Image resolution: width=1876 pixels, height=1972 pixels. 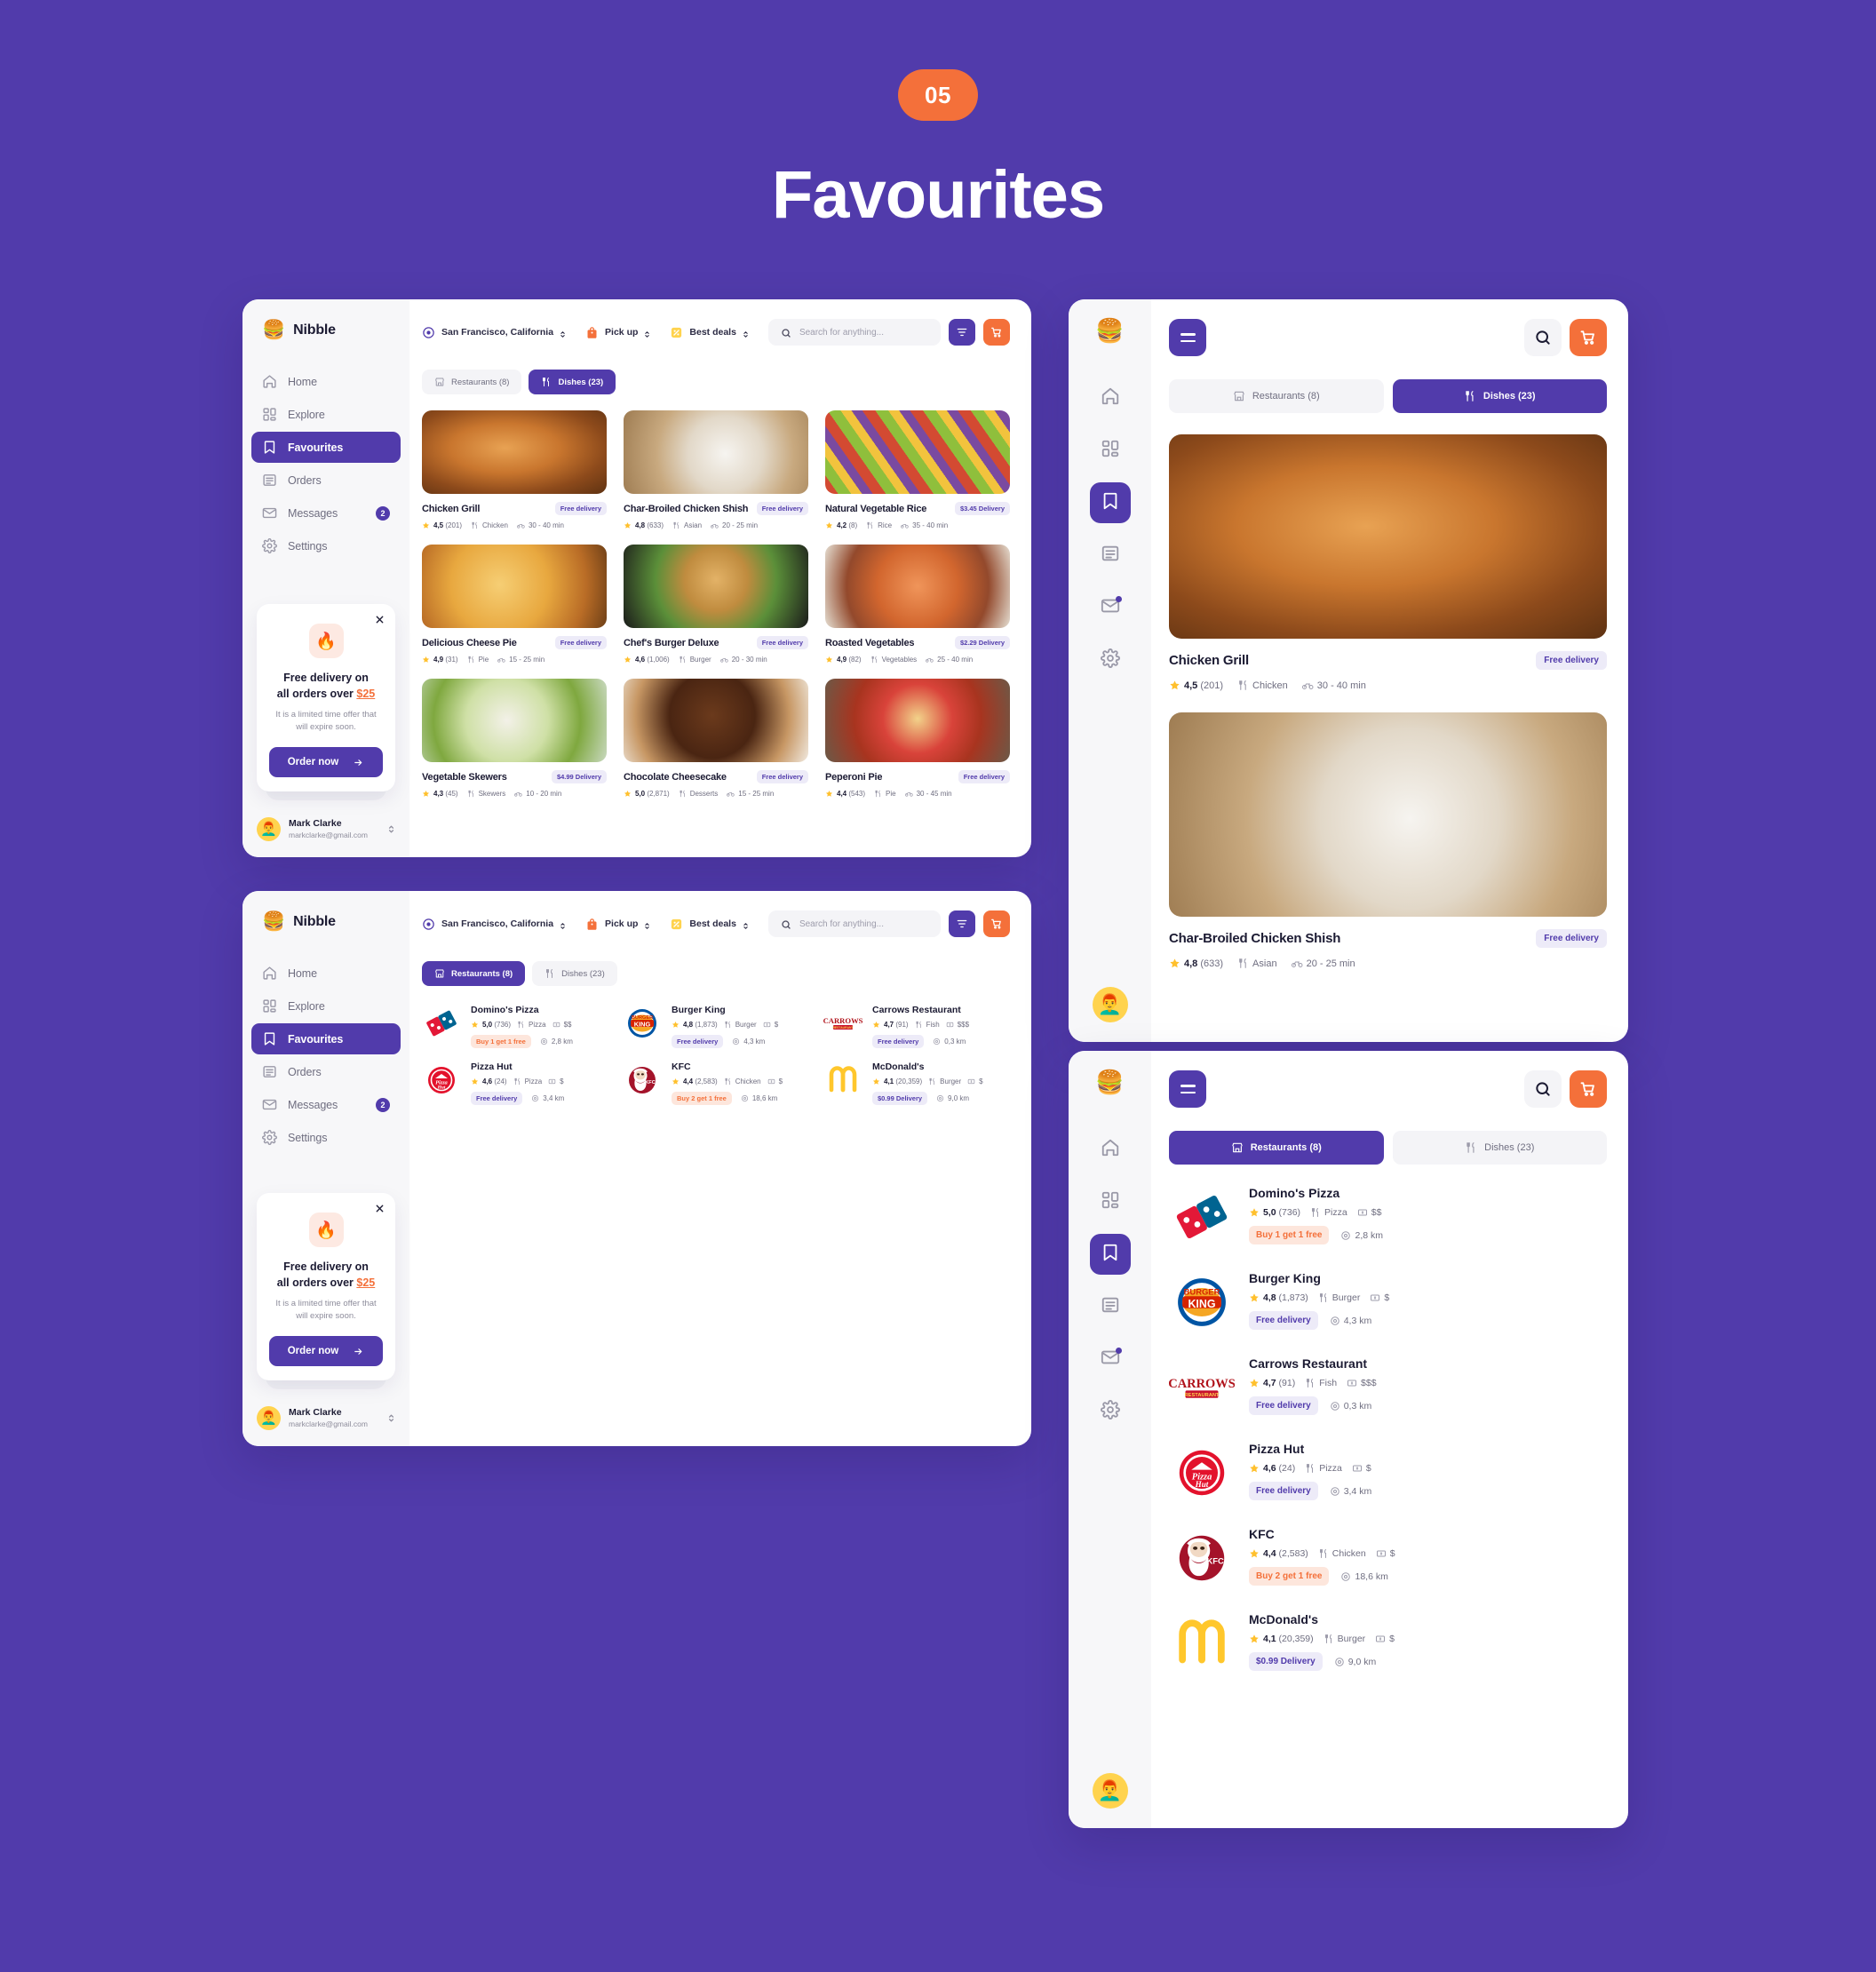 What do you see at coordinates (1369, 1213) in the screenshot?
I see `meta-item: $$` at bounding box center [1369, 1213].